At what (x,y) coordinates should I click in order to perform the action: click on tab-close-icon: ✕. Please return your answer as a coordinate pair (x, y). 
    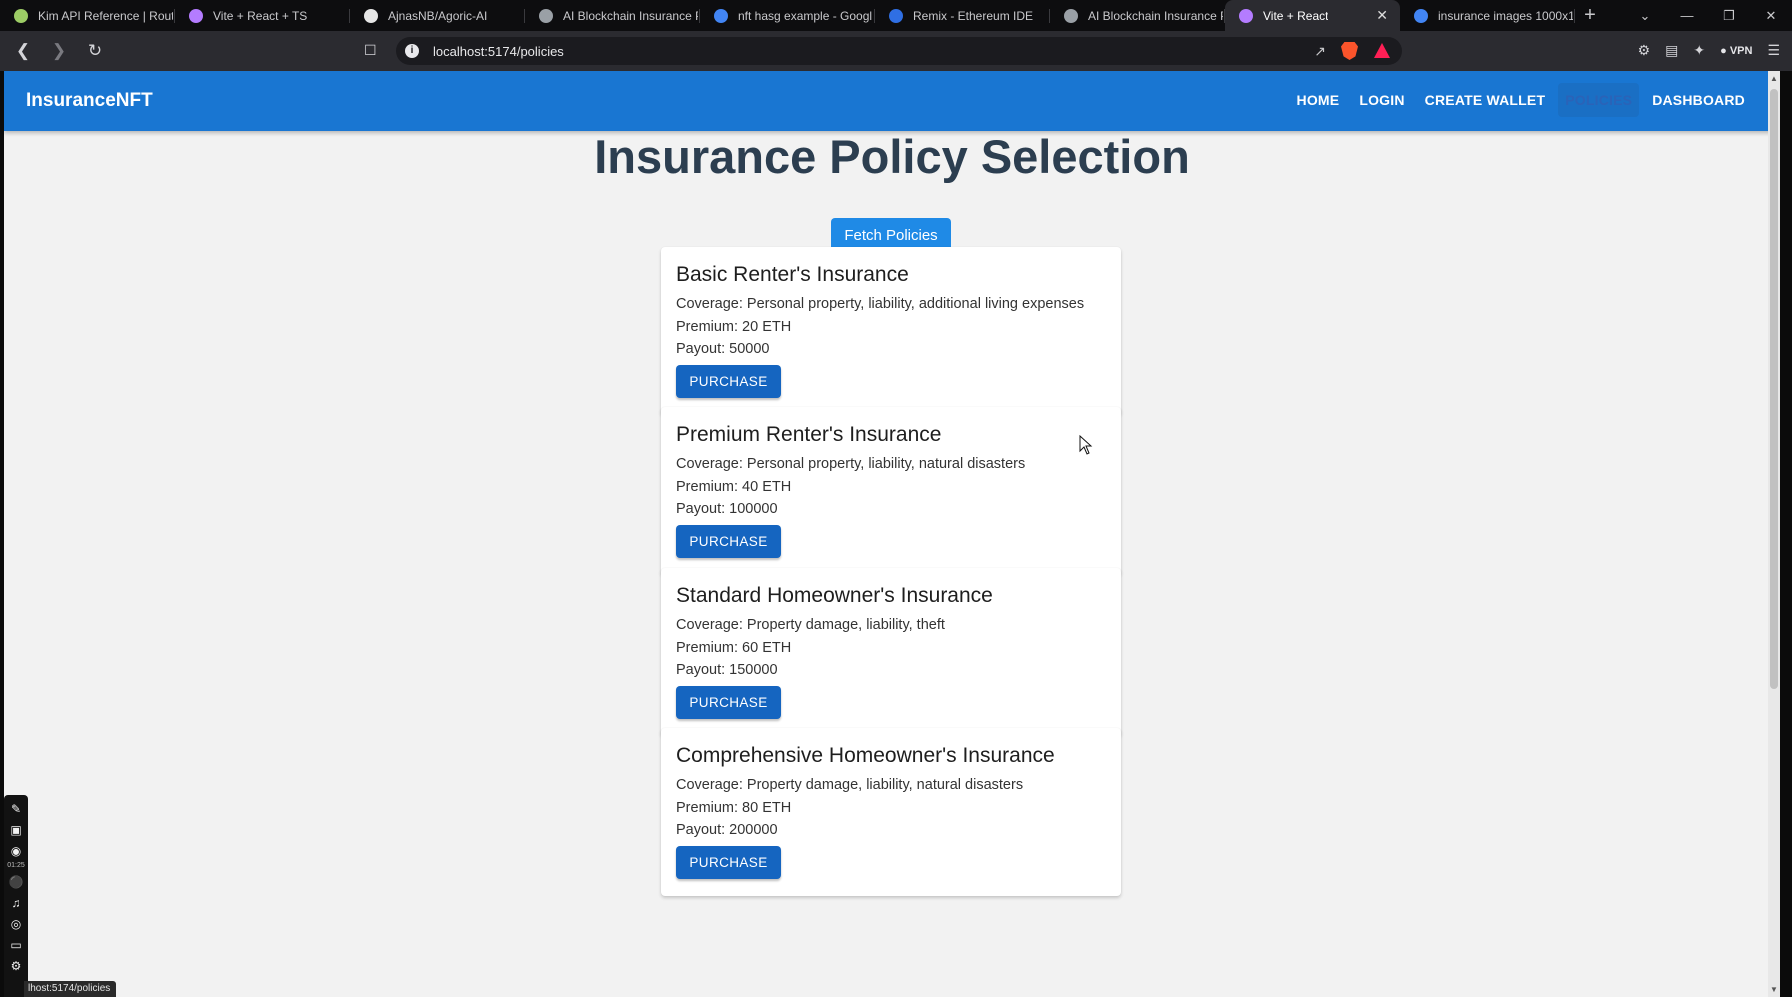
    Looking at the image, I should click on (1382, 15).